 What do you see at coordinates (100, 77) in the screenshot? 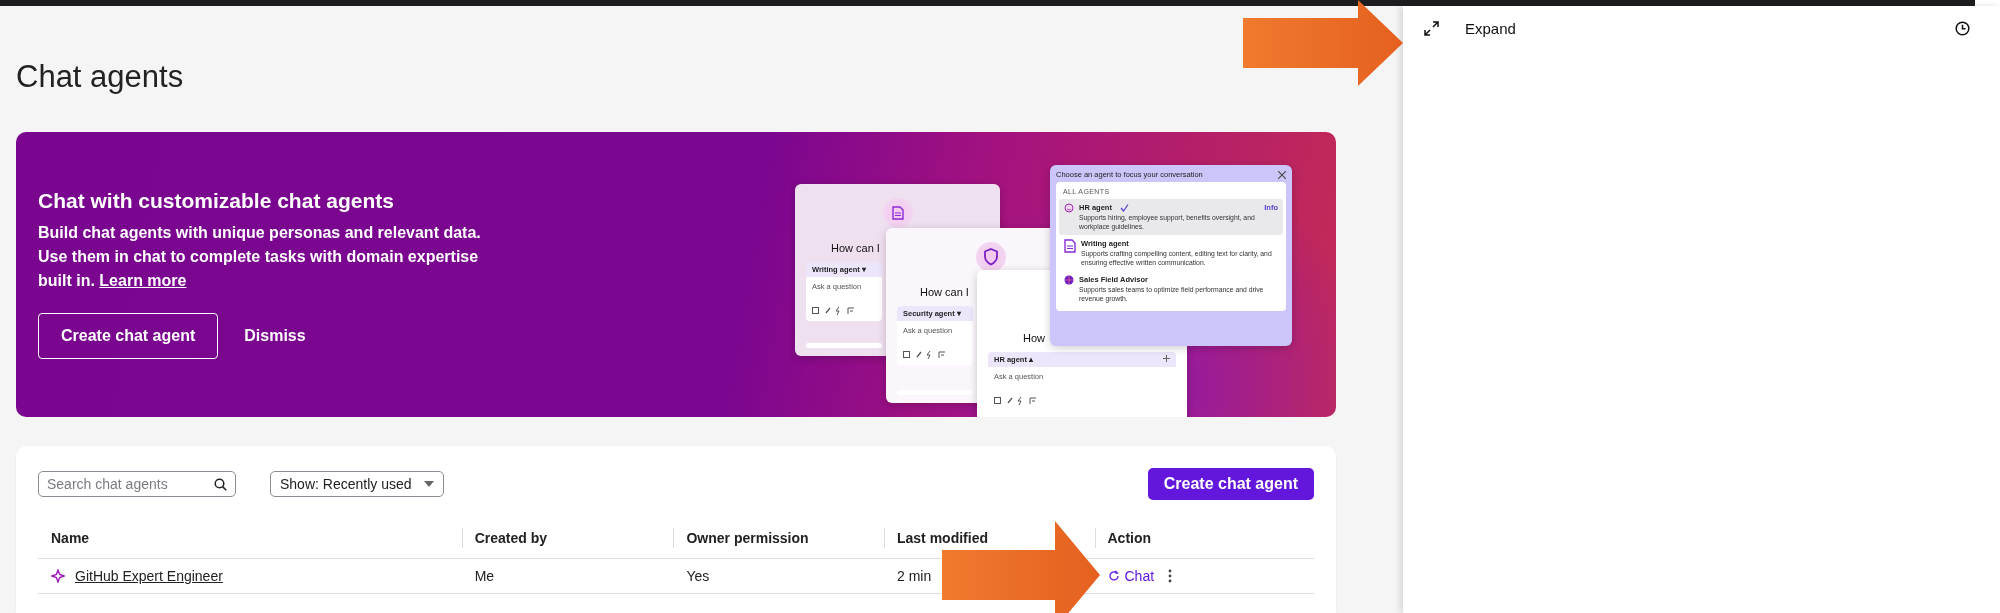
I see `page-title: Chat agents` at bounding box center [100, 77].